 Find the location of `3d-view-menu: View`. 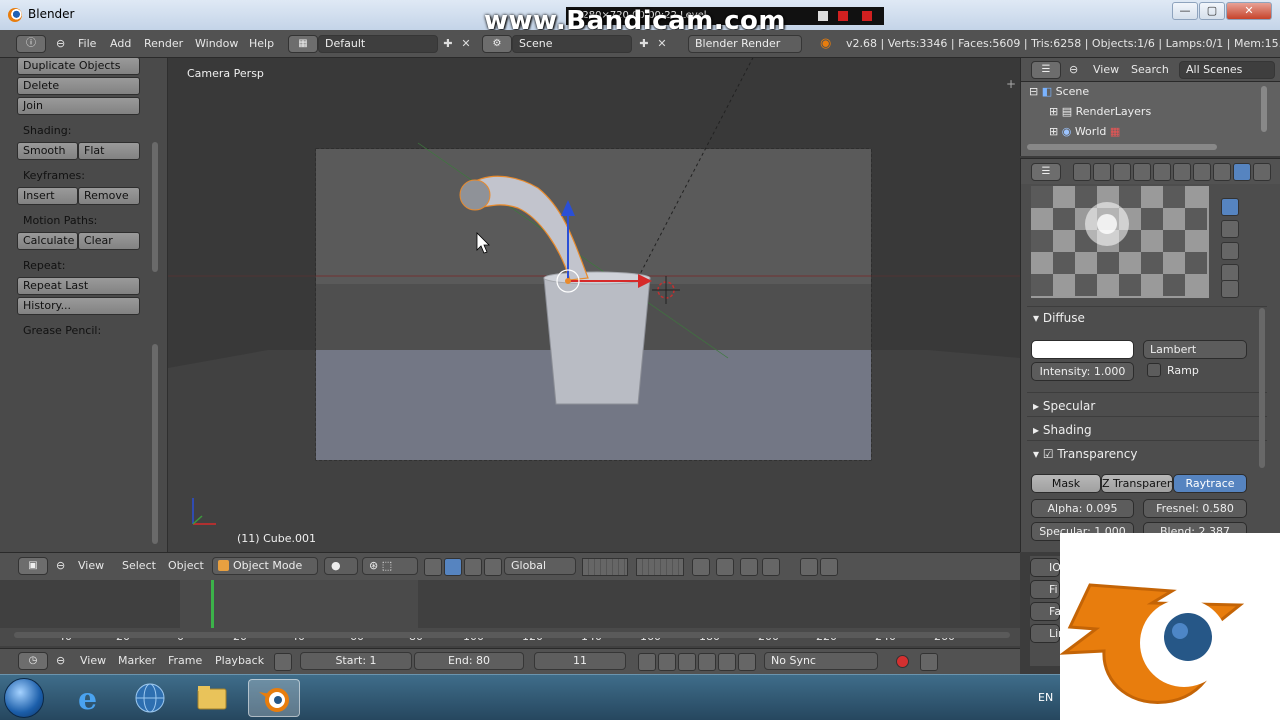

3d-view-menu: View is located at coordinates (91, 566).